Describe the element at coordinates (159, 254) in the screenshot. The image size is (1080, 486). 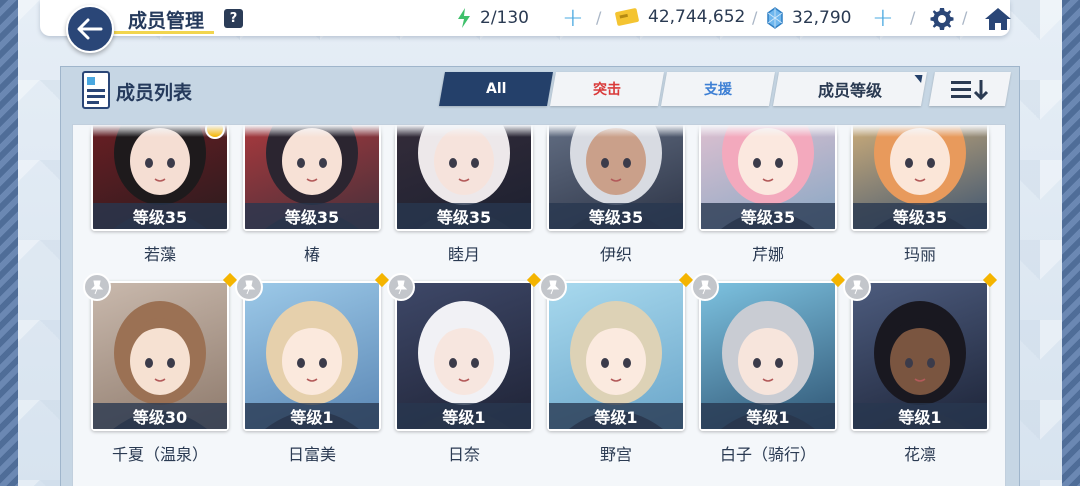
I see `student-name: 若藻` at that location.